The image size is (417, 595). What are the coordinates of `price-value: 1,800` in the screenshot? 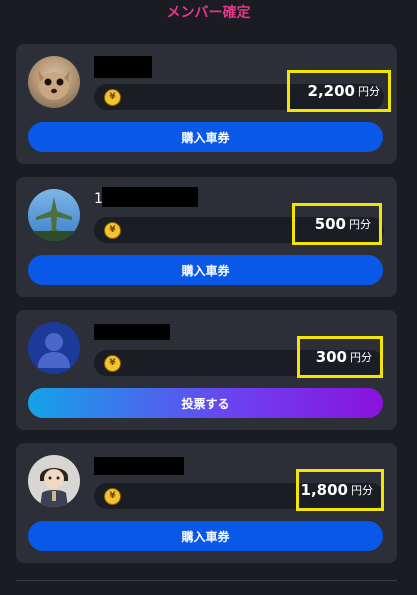 It's located at (324, 490).